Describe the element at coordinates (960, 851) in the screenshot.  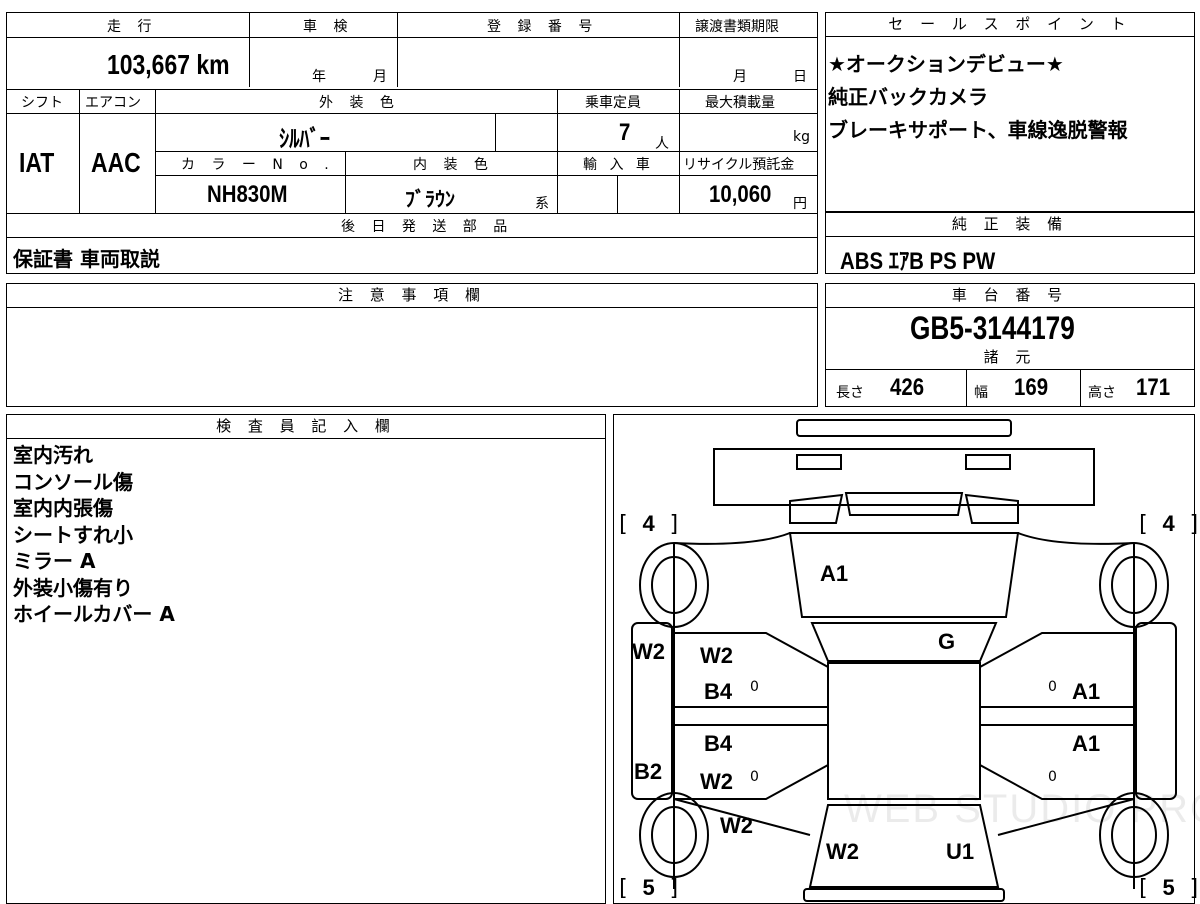
I see `mark-rear-right: U1` at that location.